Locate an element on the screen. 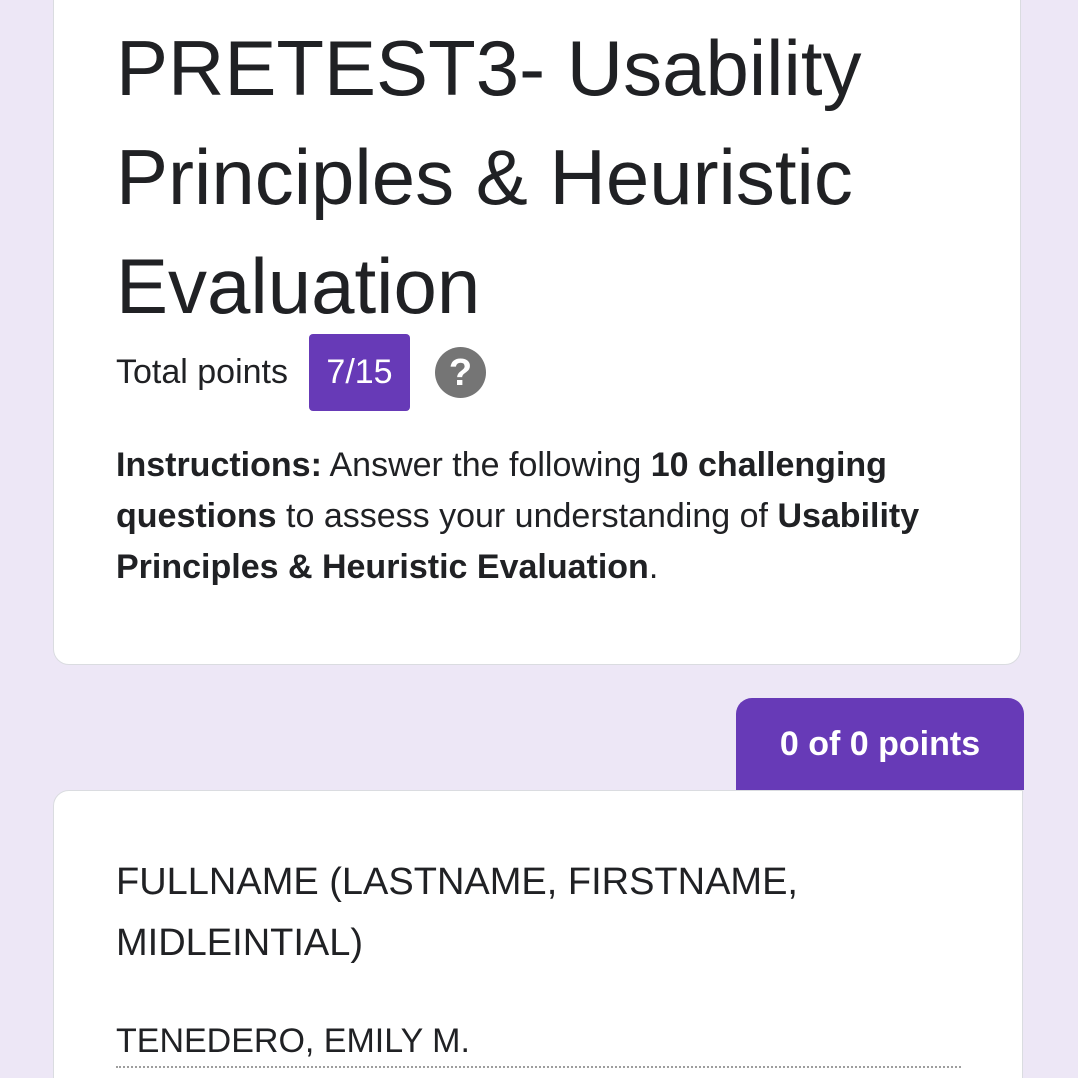 This screenshot has width=1078, height=1078. total-points-label: Total points is located at coordinates (202, 372).